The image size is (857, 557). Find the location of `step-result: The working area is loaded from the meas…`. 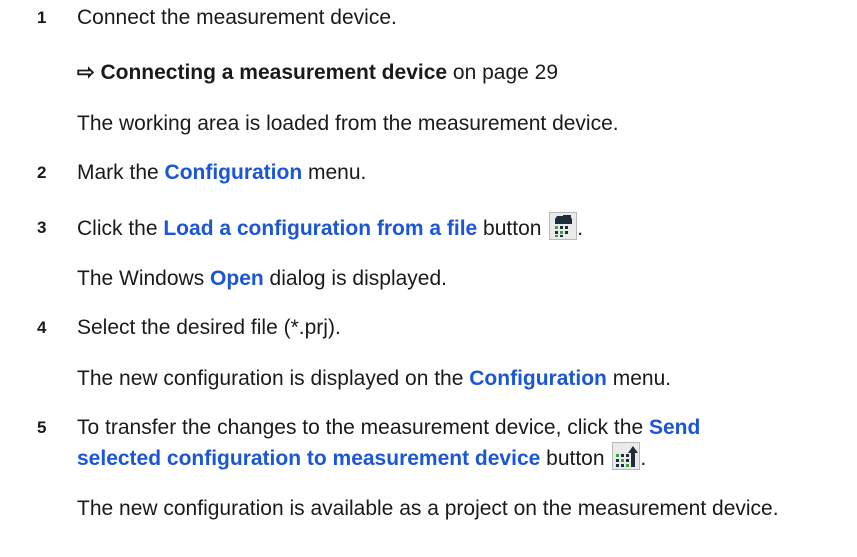

step-result: The working area is loaded from the meas… is located at coordinates (348, 123).